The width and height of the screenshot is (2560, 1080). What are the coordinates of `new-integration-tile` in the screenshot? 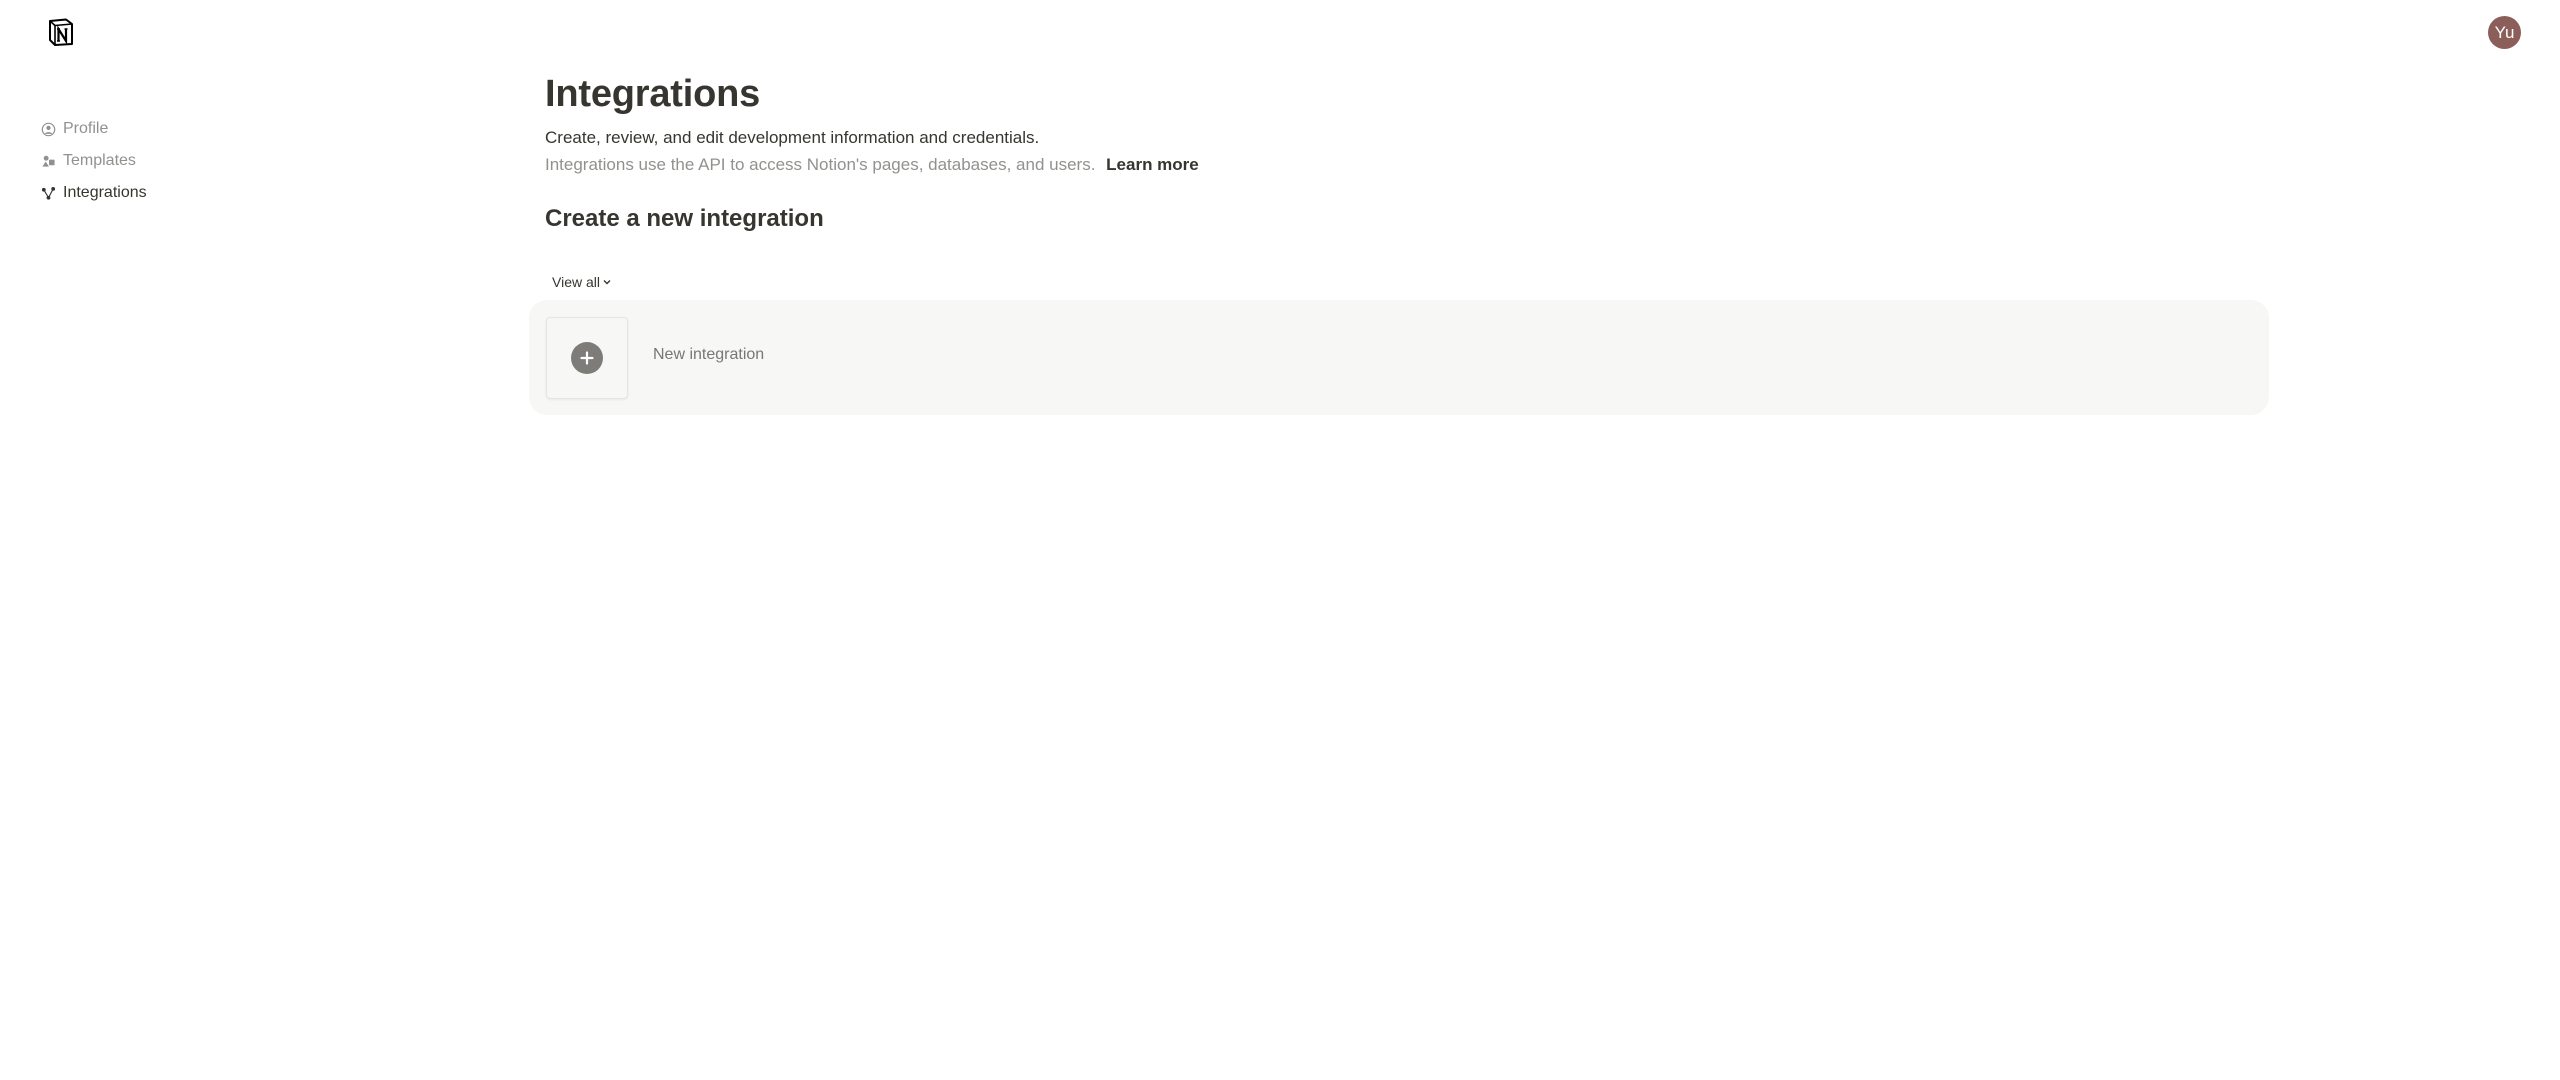 It's located at (587, 358).